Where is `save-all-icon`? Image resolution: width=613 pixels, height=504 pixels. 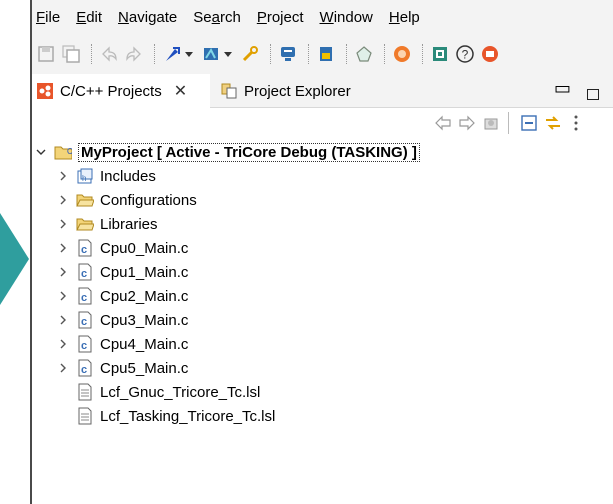
save-all-icon is located at coordinates (71, 54).